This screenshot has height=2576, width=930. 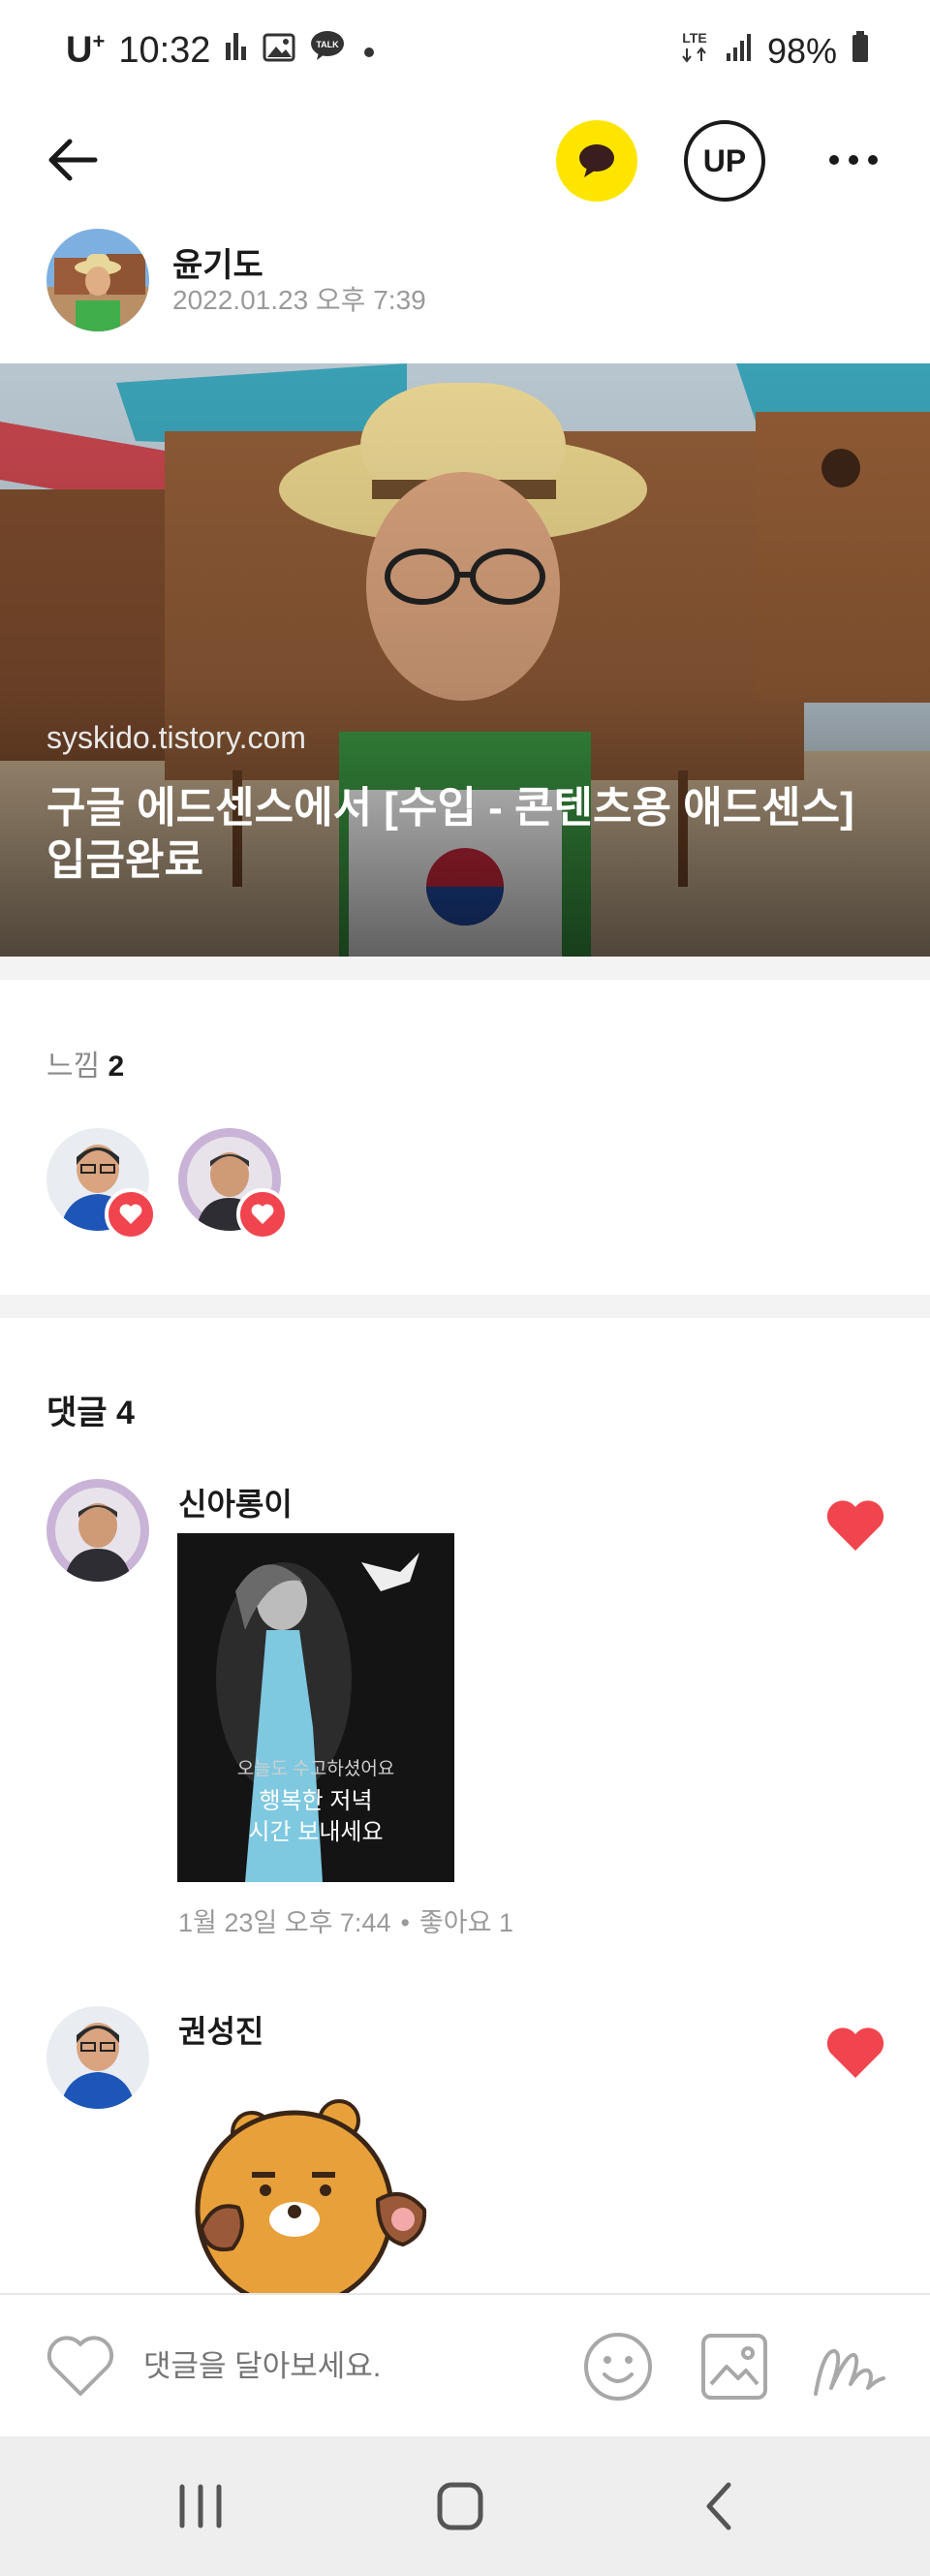 What do you see at coordinates (164, 50) in the screenshot?
I see `clock: 10:32` at bounding box center [164, 50].